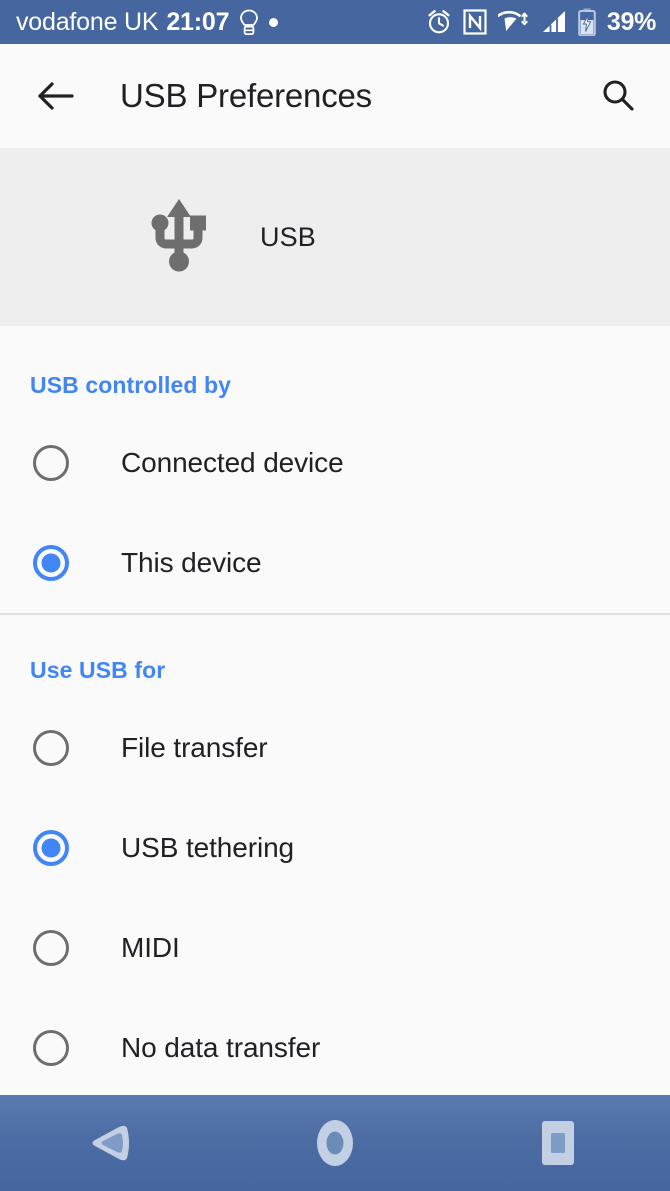  Describe the element at coordinates (475, 22) in the screenshot. I see `nfc-icon` at that location.